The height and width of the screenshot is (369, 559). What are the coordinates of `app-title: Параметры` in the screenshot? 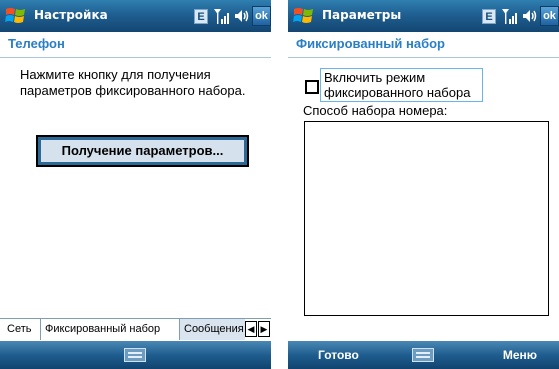 It's located at (362, 15).